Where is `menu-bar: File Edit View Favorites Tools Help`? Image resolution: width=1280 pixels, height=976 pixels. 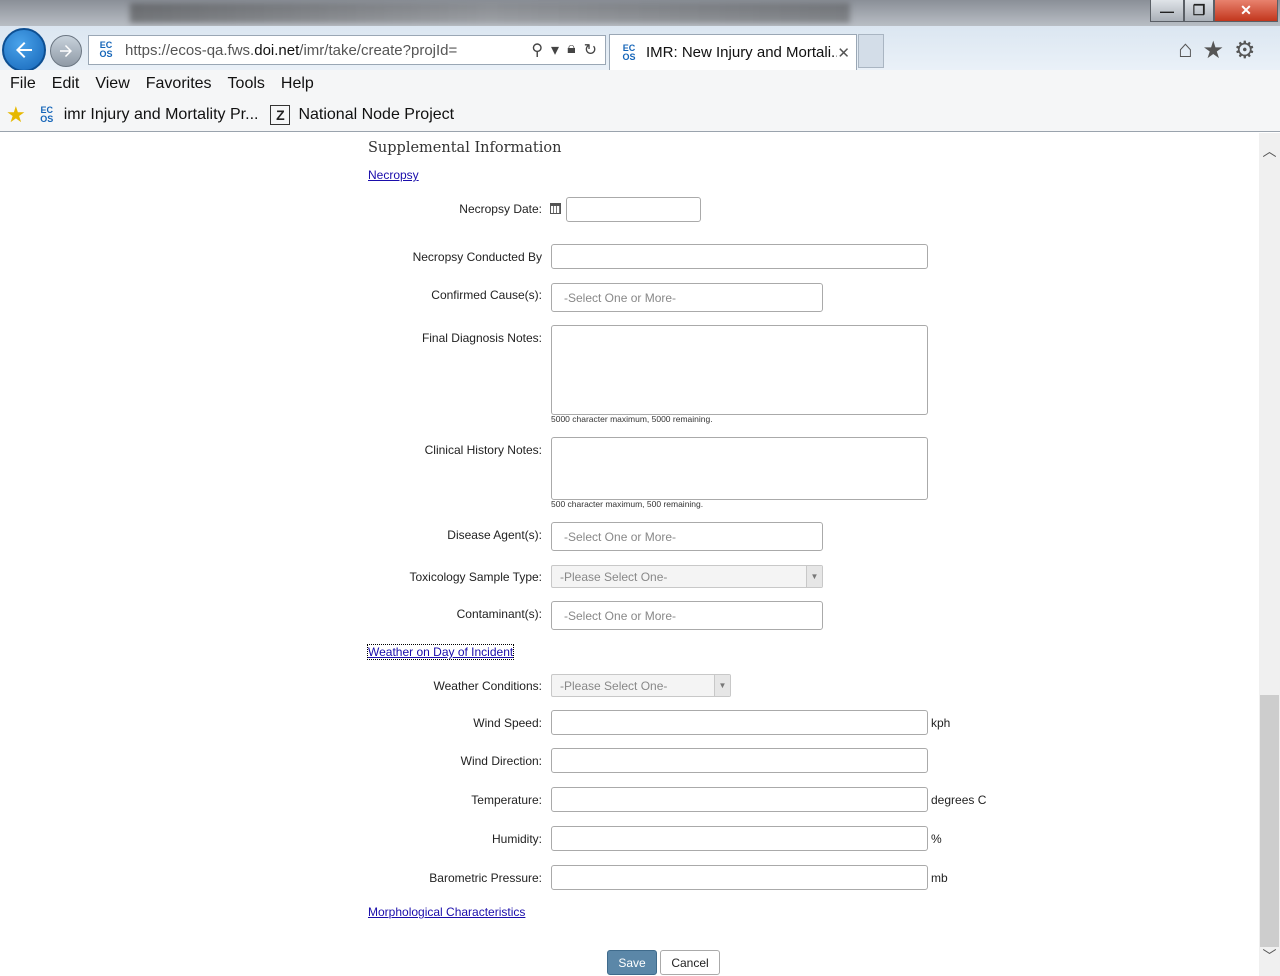 menu-bar: File Edit View Favorites Tools Help is located at coordinates (640, 84).